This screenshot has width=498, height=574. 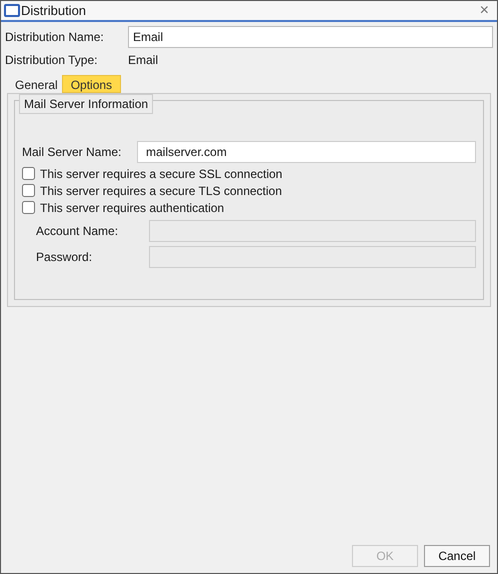 I want to click on window-icon, so click(x=12, y=10).